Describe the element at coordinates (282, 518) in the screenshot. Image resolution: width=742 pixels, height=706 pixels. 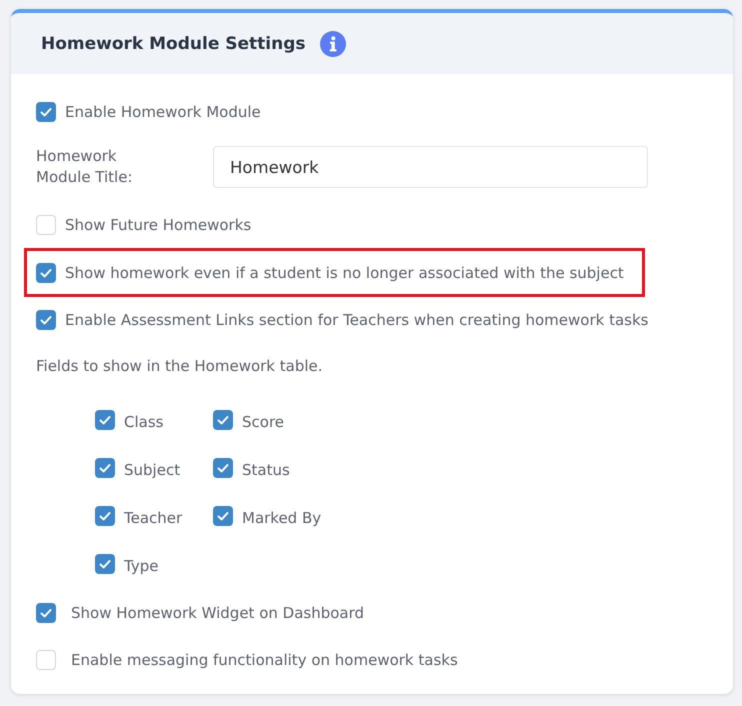
I see `checkbox-label: Marked By` at that location.